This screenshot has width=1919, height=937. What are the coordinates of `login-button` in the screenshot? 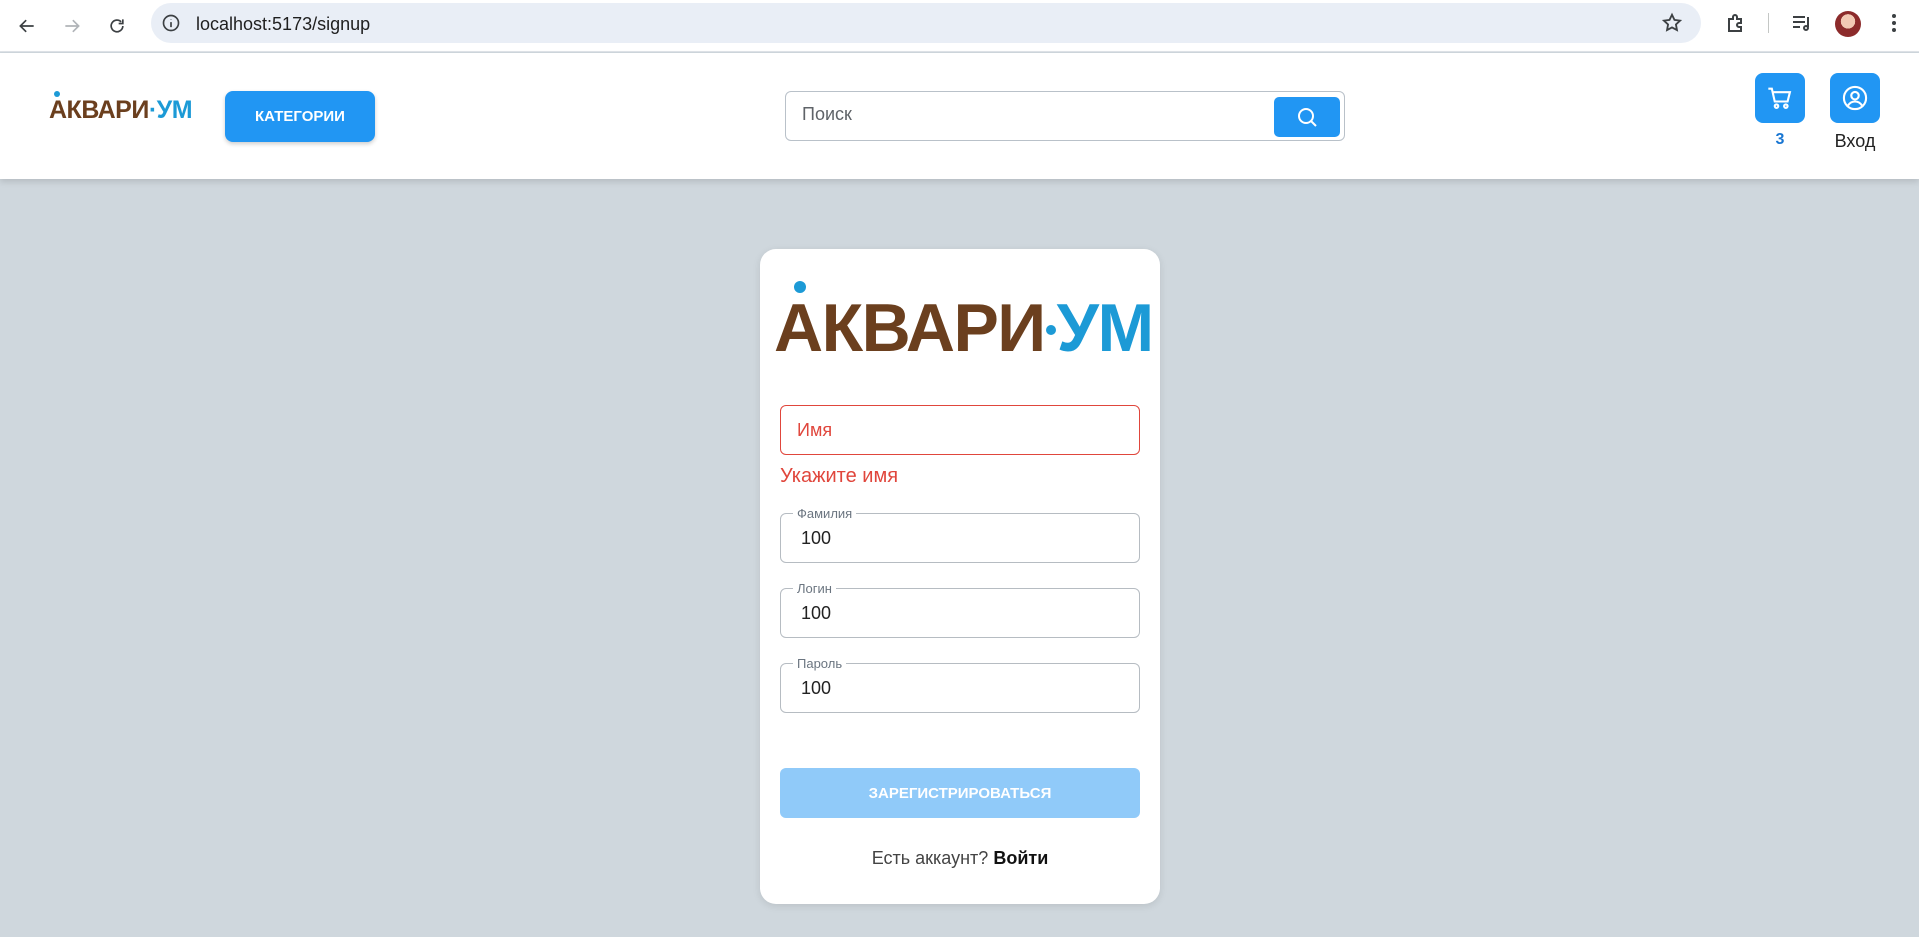 It's located at (1855, 98).